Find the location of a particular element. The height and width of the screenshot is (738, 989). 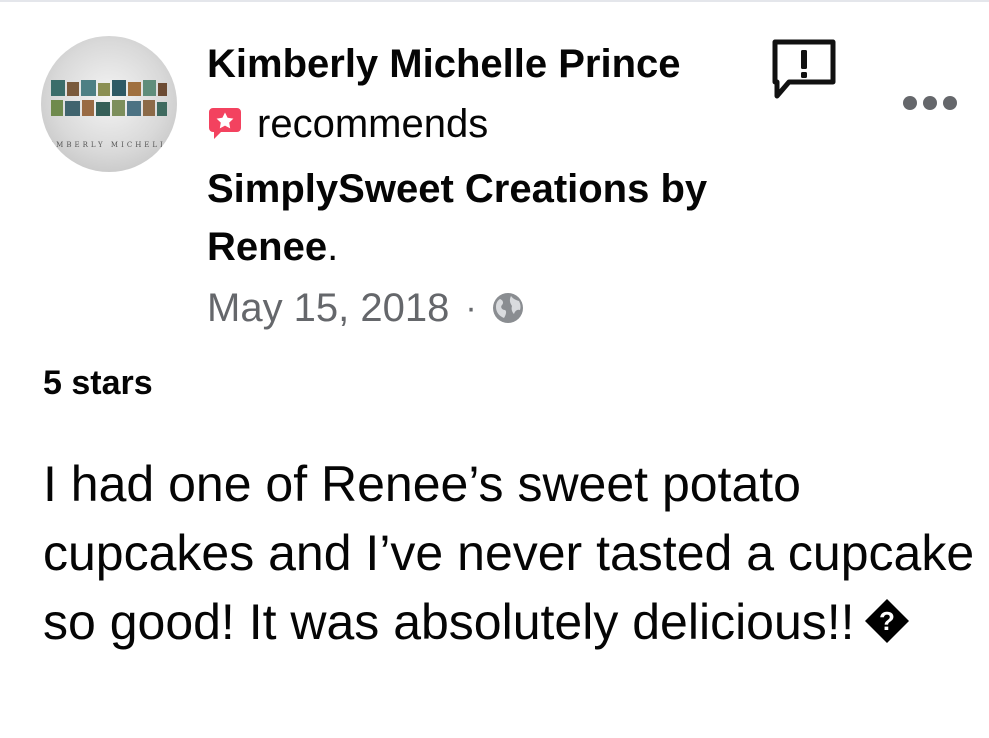

unknown-emoji-icon: ? is located at coordinates (886, 621).